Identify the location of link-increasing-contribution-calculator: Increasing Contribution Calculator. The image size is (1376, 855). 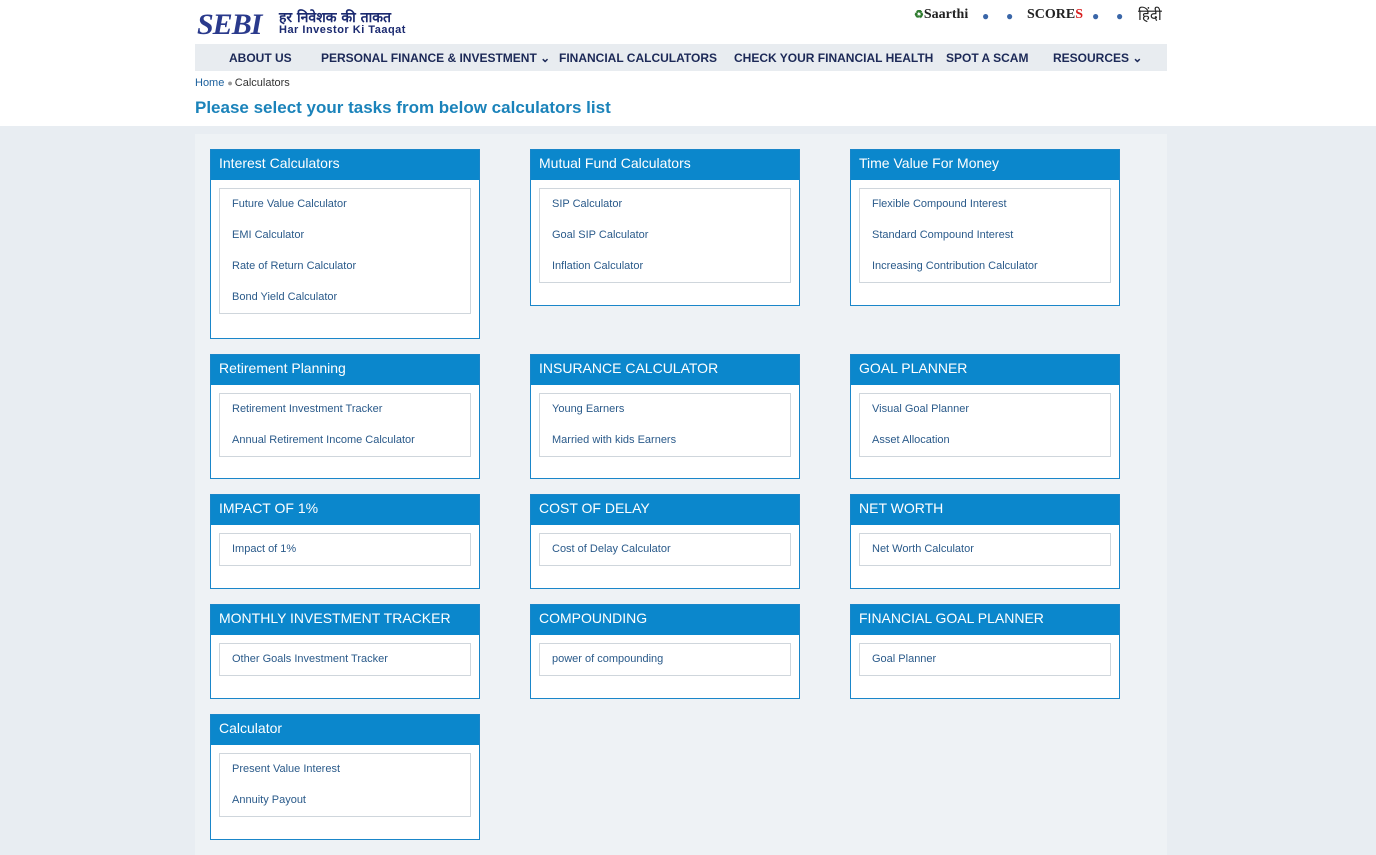
(985, 271).